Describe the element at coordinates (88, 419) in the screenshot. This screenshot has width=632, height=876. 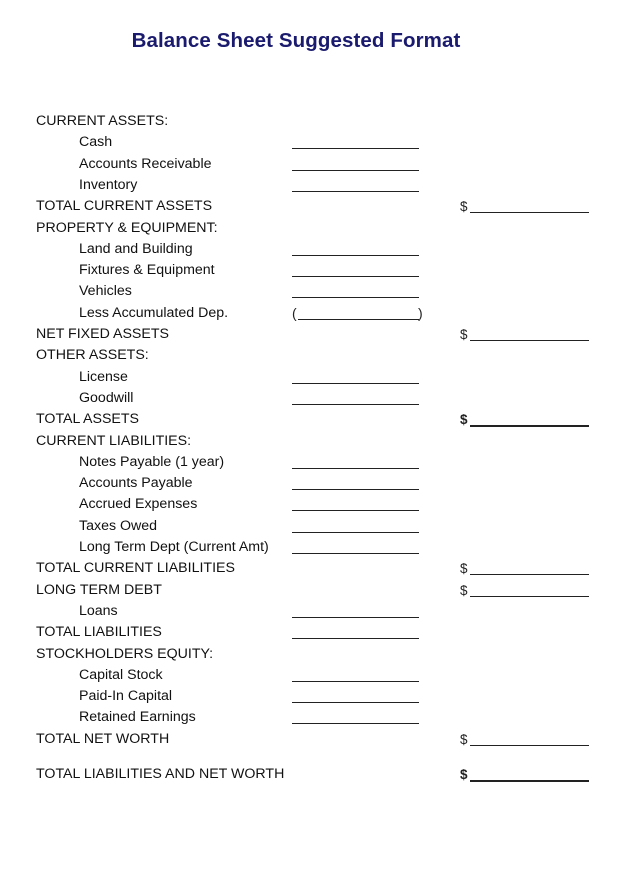
I see `section-label: TOTAL ASSETS` at that location.